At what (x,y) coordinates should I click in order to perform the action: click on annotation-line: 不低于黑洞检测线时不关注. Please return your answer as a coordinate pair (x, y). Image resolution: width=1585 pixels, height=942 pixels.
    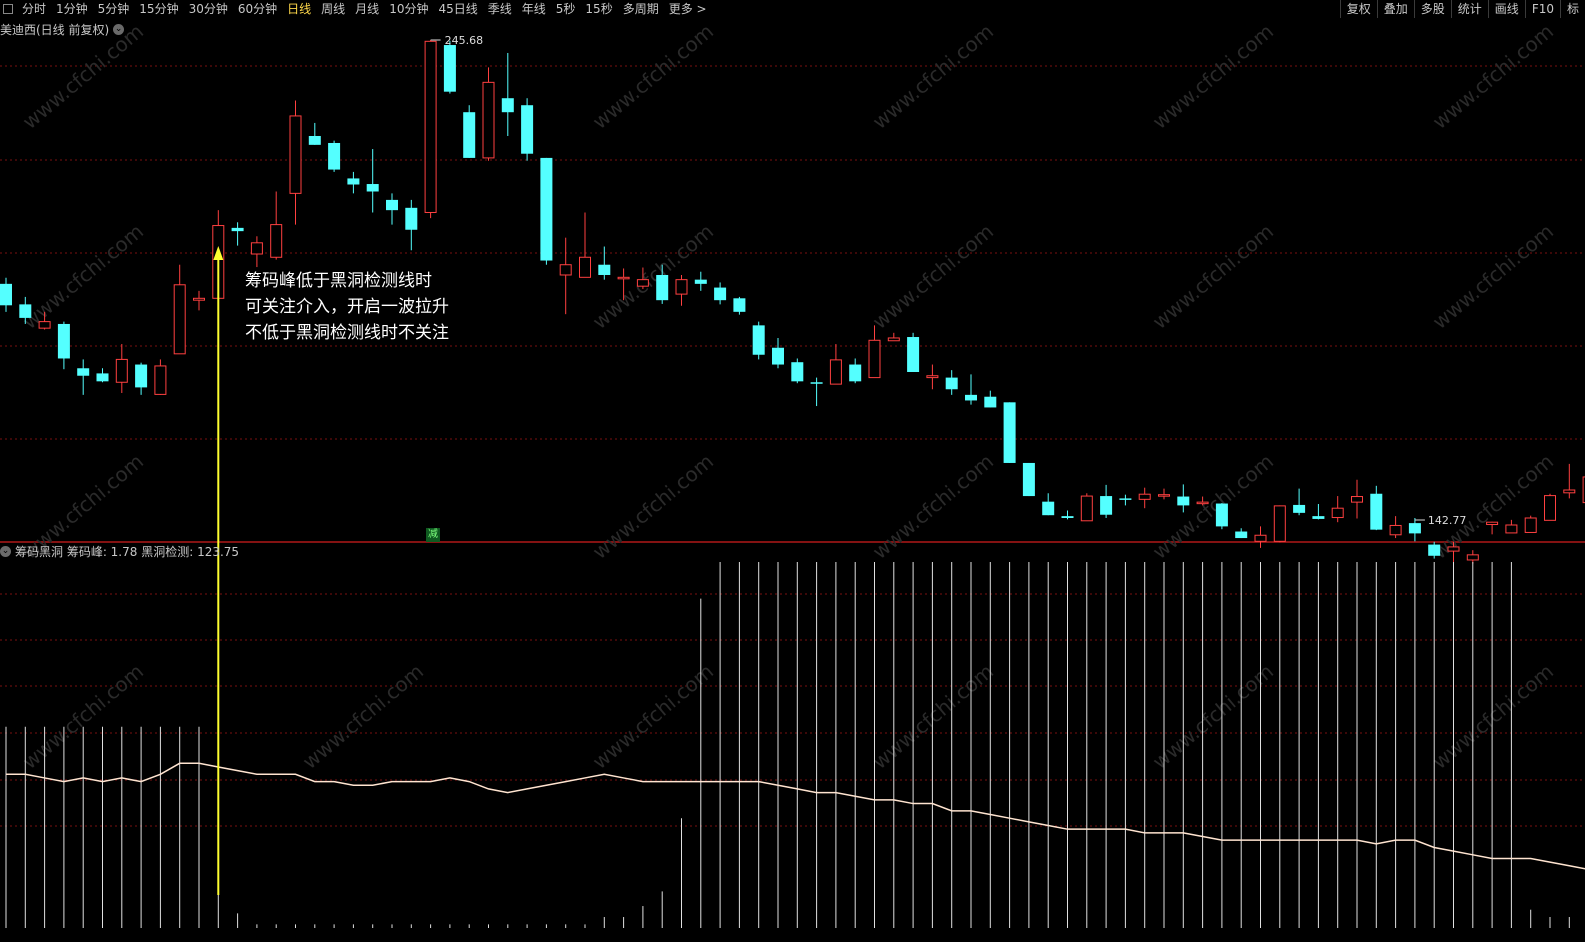
    Looking at the image, I should click on (347, 333).